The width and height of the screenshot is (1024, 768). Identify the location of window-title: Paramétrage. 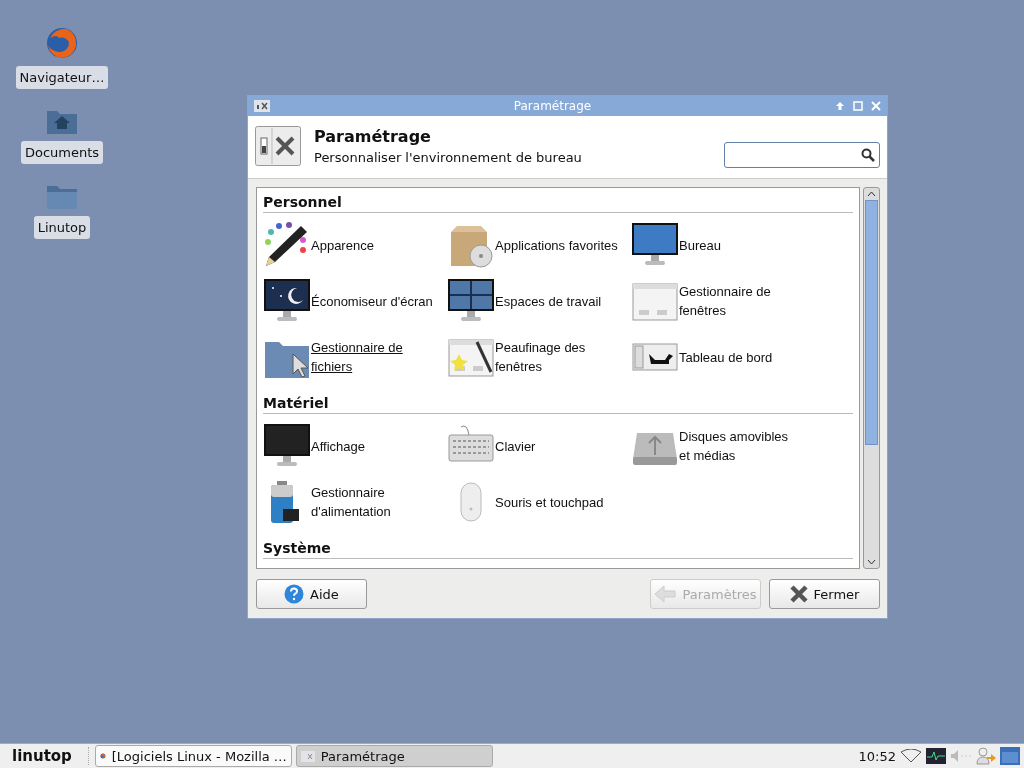
(552, 106).